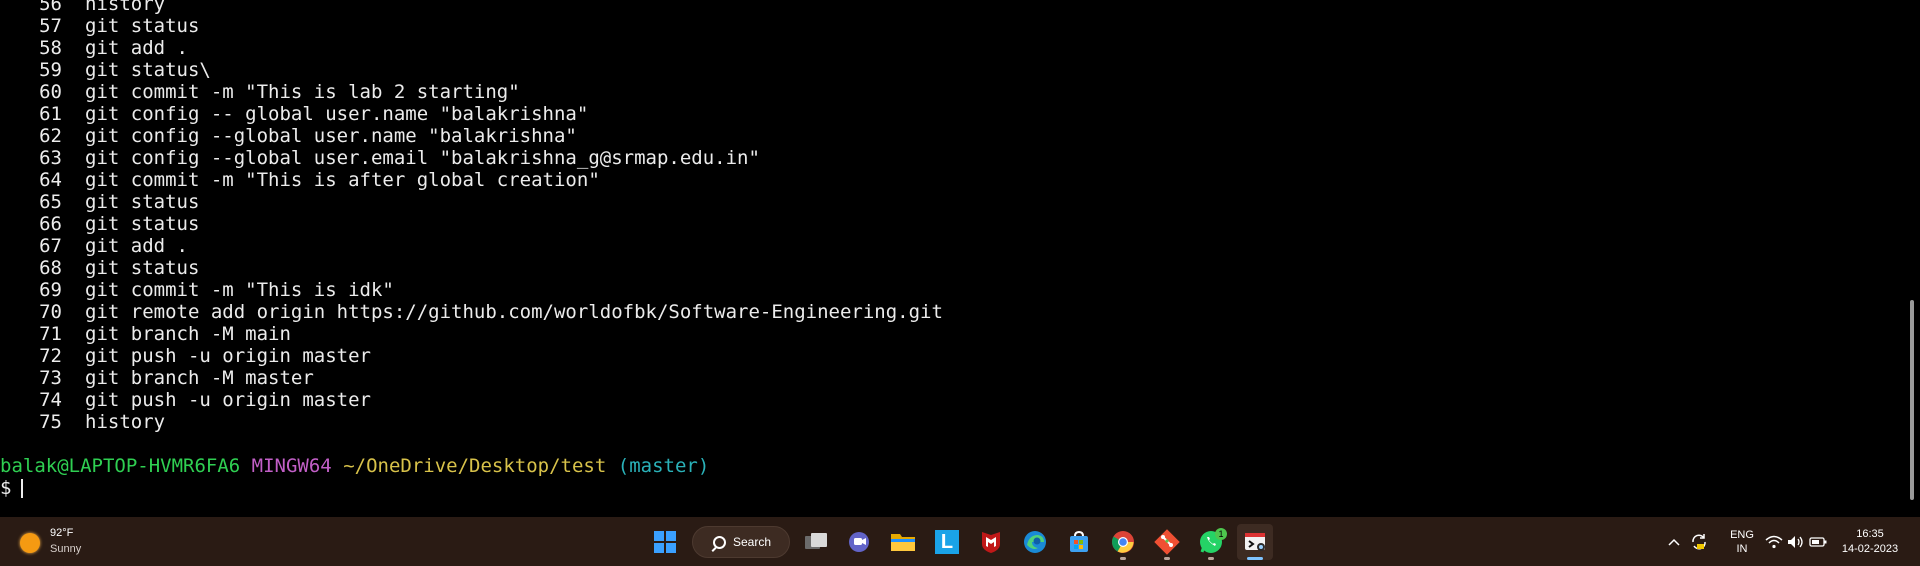 The image size is (1920, 566). Describe the element at coordinates (188, 334) in the screenshot. I see `history-command: git branch -M main` at that location.